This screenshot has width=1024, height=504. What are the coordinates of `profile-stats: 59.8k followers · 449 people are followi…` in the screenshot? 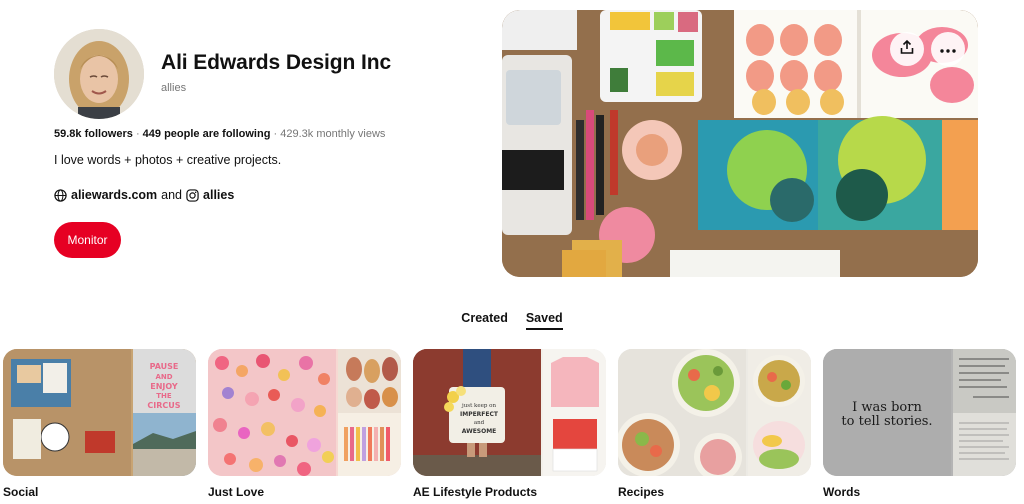 It's located at (220, 134).